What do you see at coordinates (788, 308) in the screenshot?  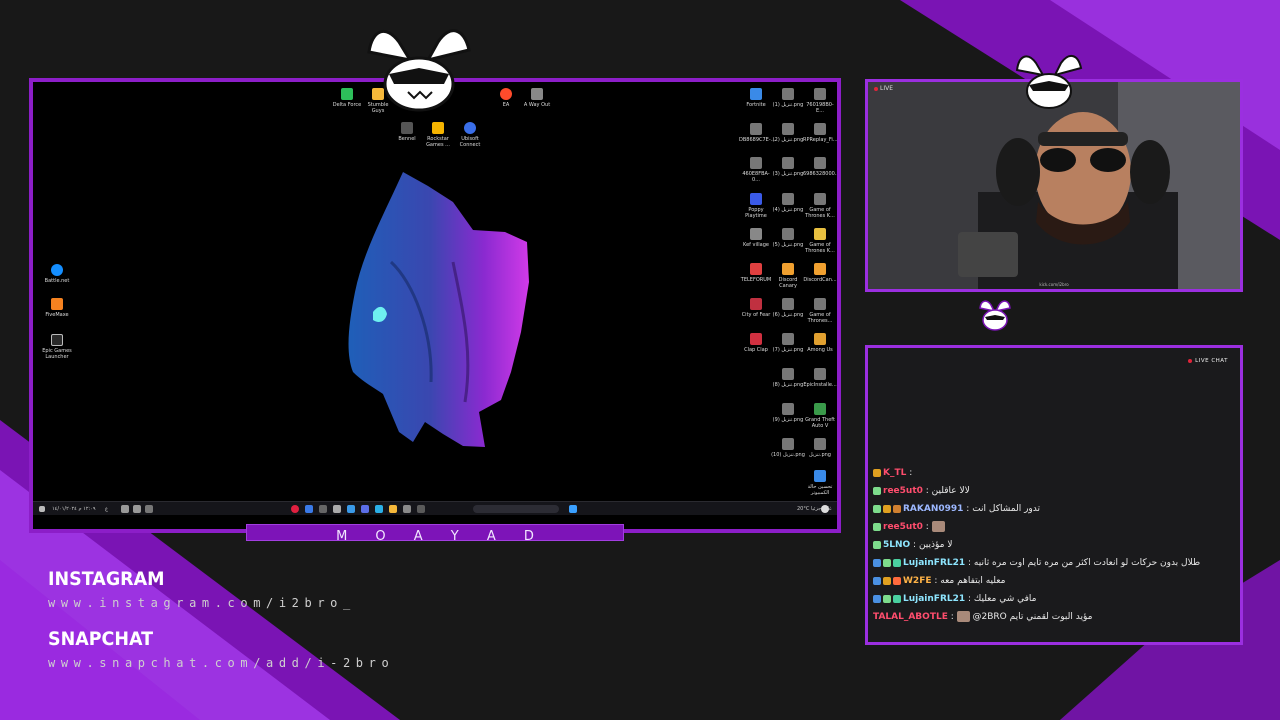 I see `desktop-icon-right: تنزيل (6).png` at bounding box center [788, 308].